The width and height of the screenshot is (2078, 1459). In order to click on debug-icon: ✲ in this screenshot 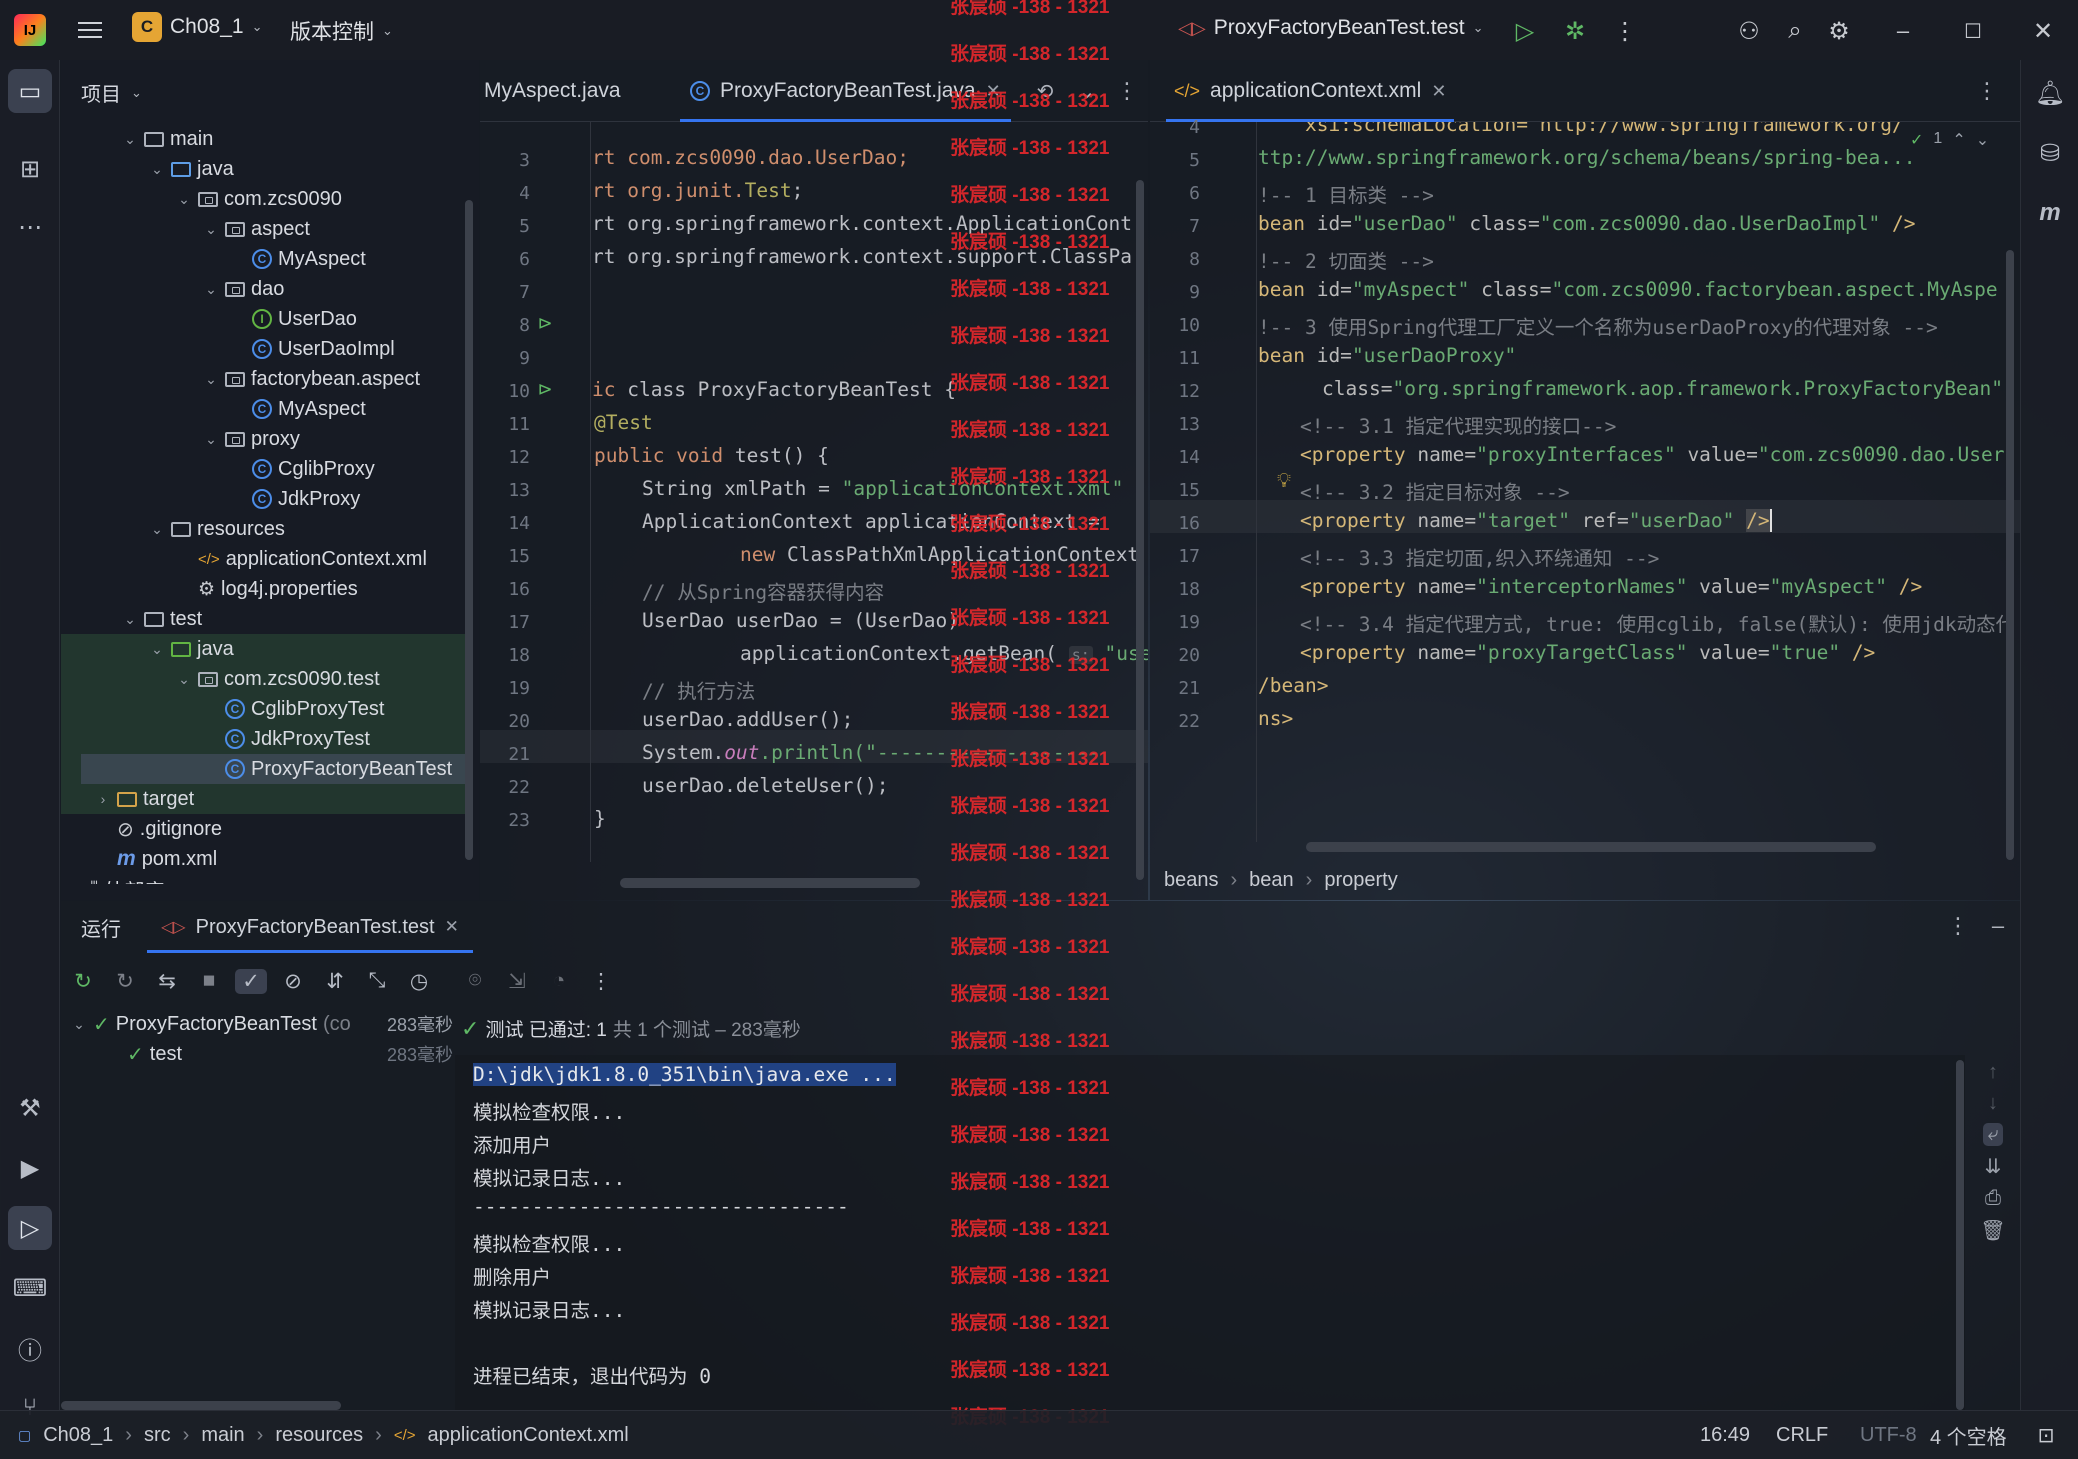, I will do `click(1575, 31)`.